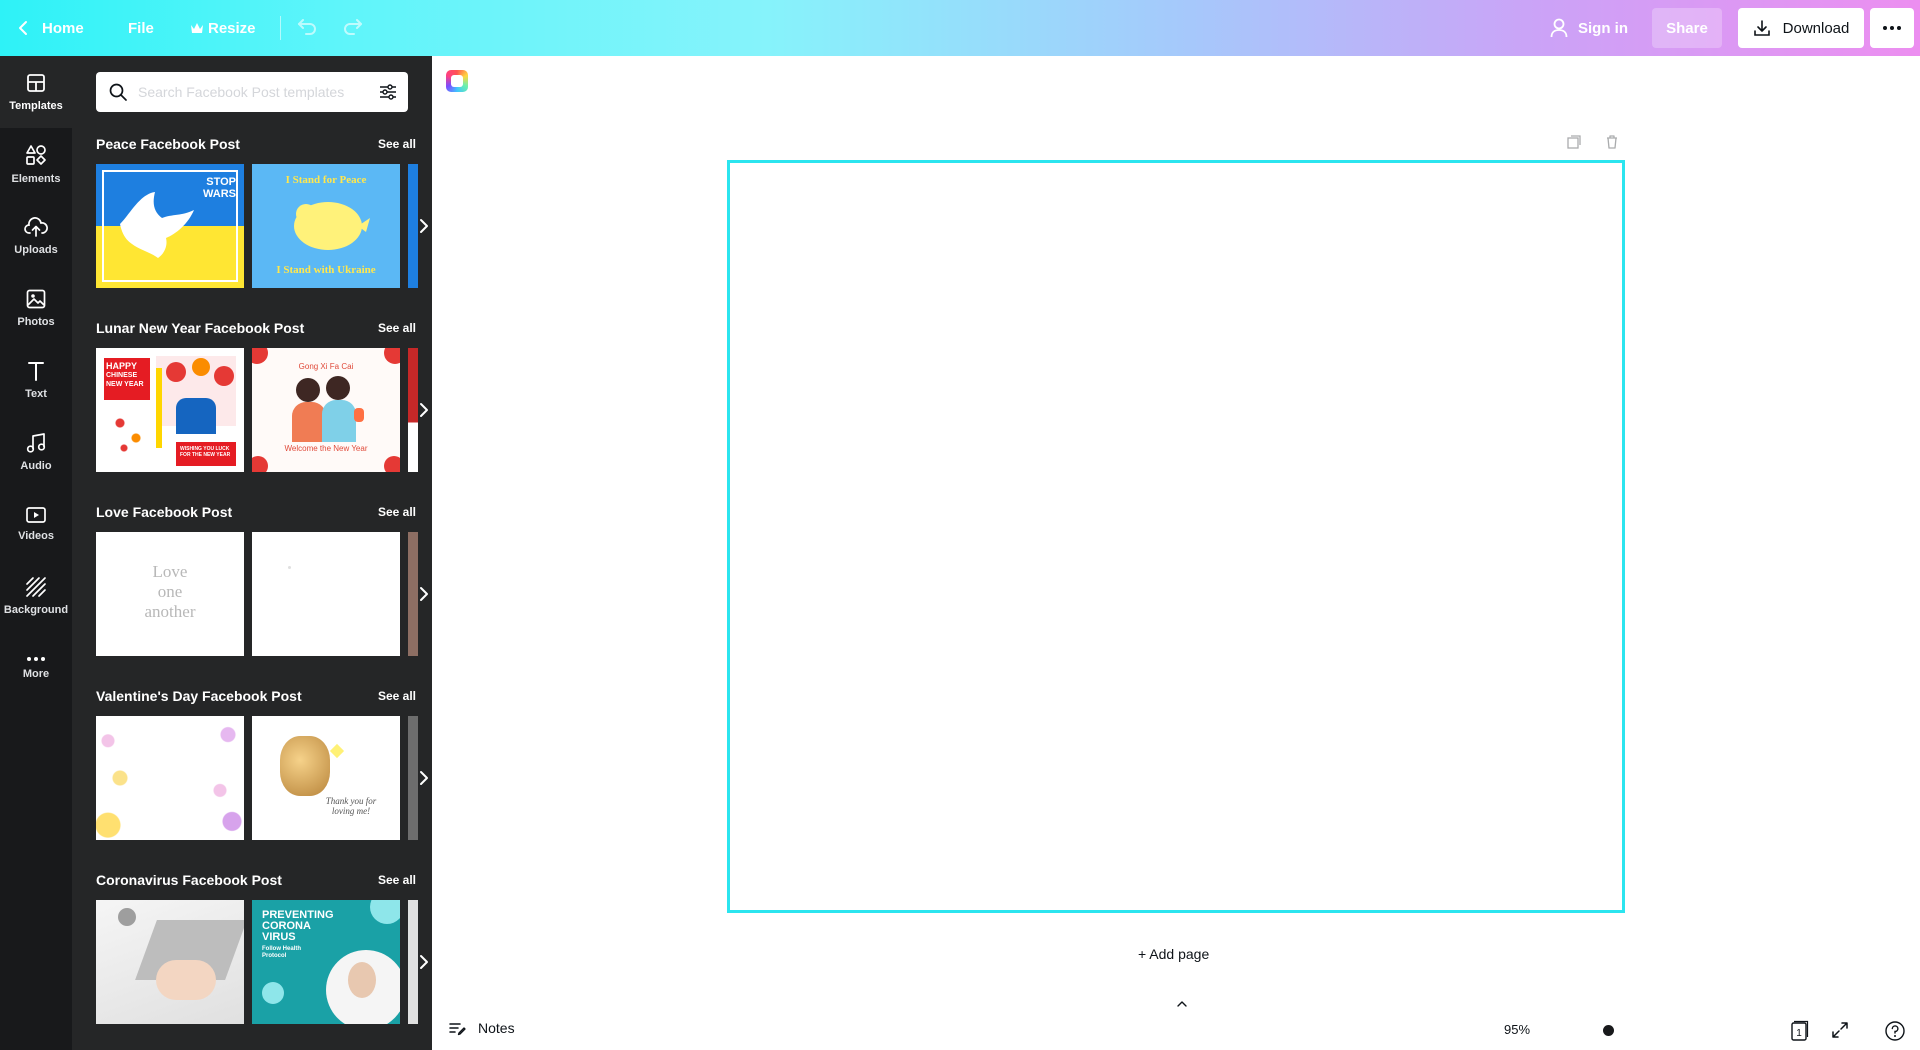 This screenshot has width=1920, height=1050. What do you see at coordinates (36, 155) in the screenshot?
I see `shapes-icon` at bounding box center [36, 155].